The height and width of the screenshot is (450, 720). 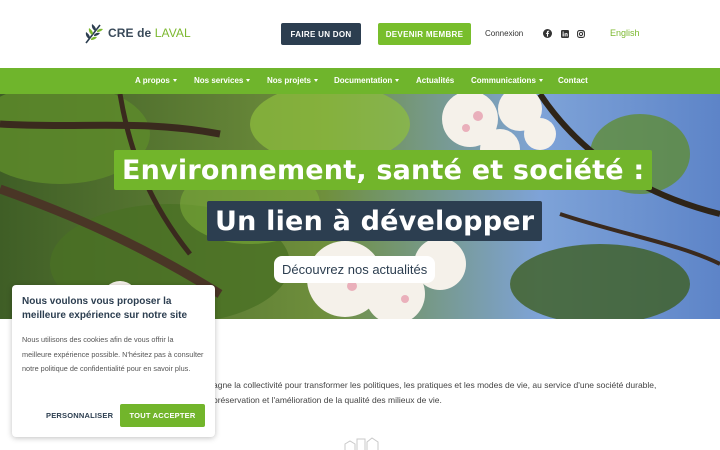 I want to click on nav-item-contact: Contact, so click(x=573, y=80).